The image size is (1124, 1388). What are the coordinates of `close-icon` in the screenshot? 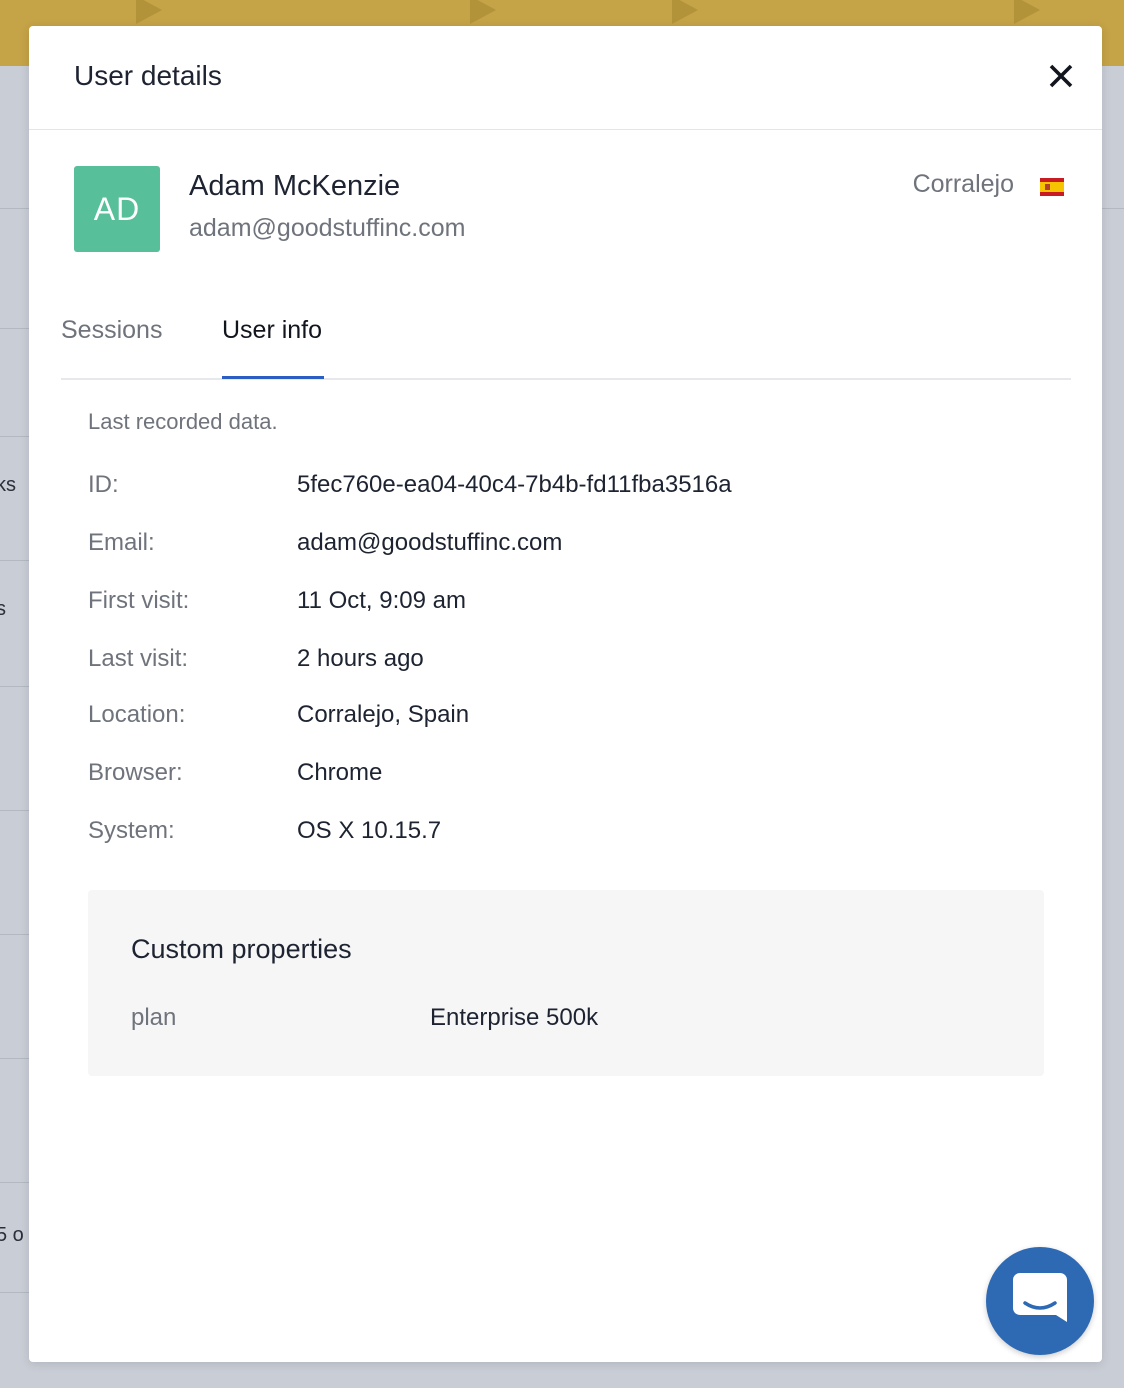 It's located at (1061, 76).